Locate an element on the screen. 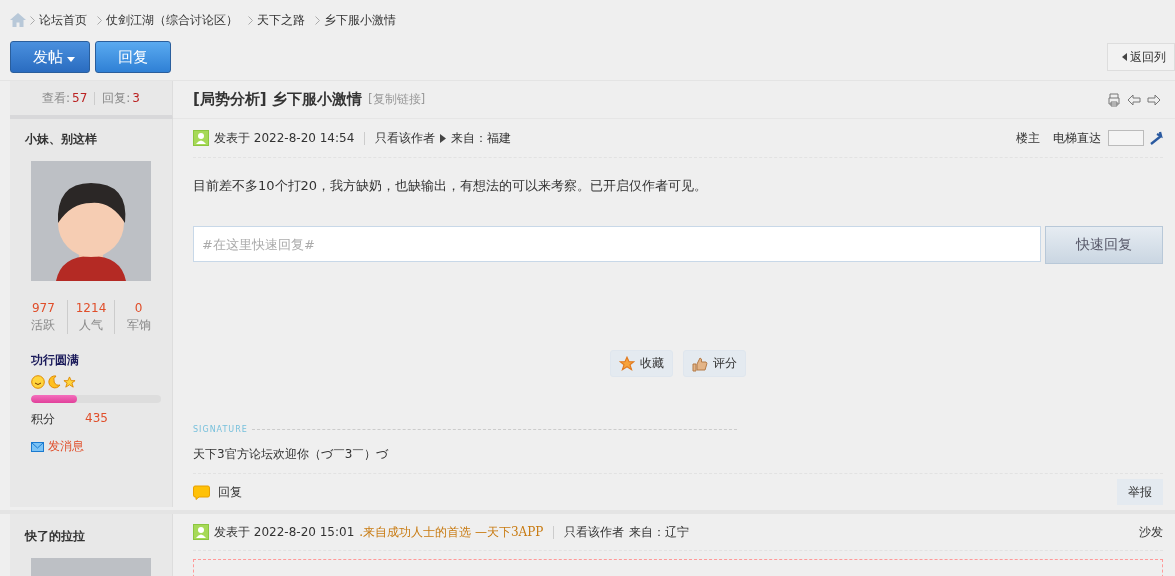 This screenshot has width=1175, height=576. jump-label: 电梯直达 is located at coordinates (1077, 138).